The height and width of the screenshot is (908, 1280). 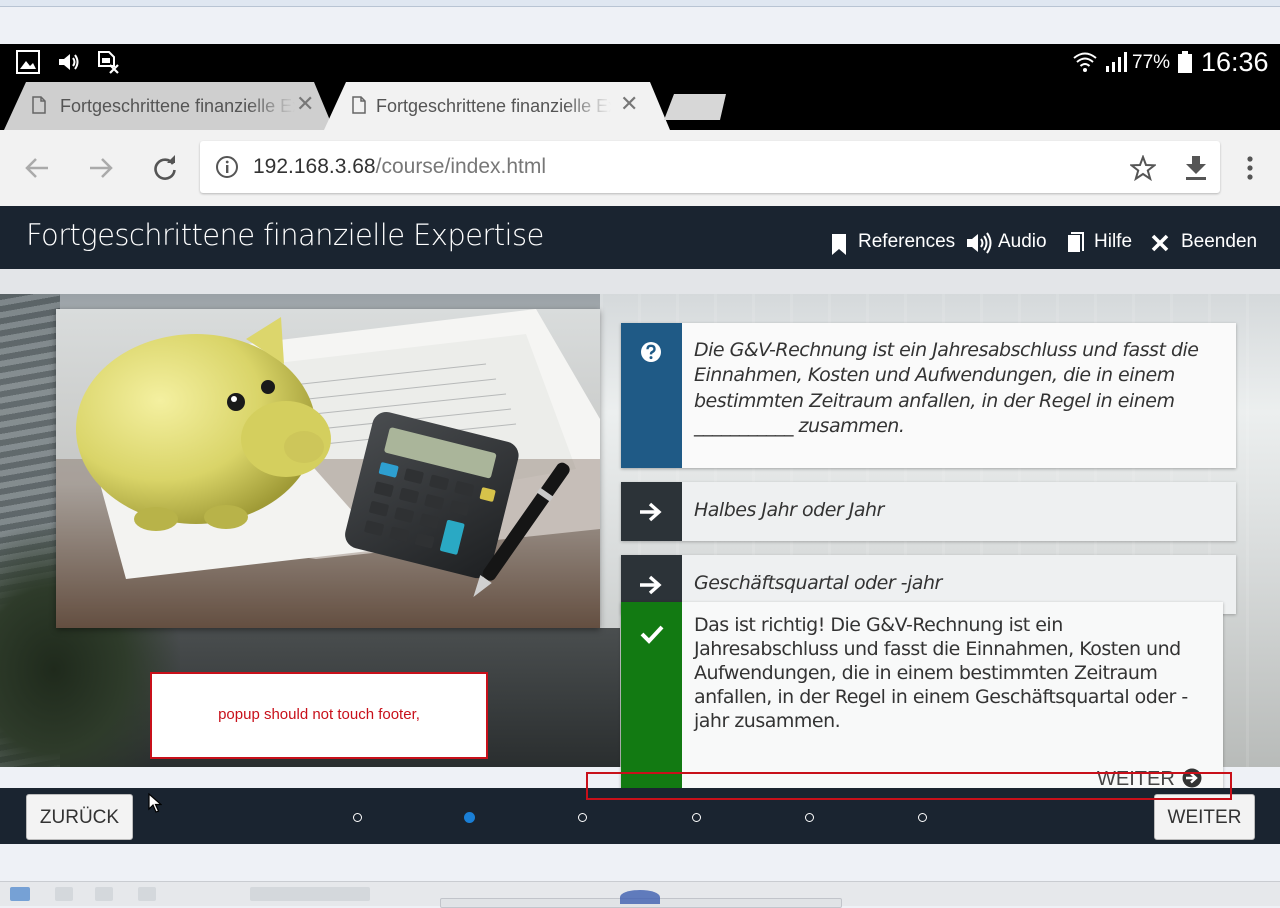 I want to click on correct-band, so click(x=651, y=695).